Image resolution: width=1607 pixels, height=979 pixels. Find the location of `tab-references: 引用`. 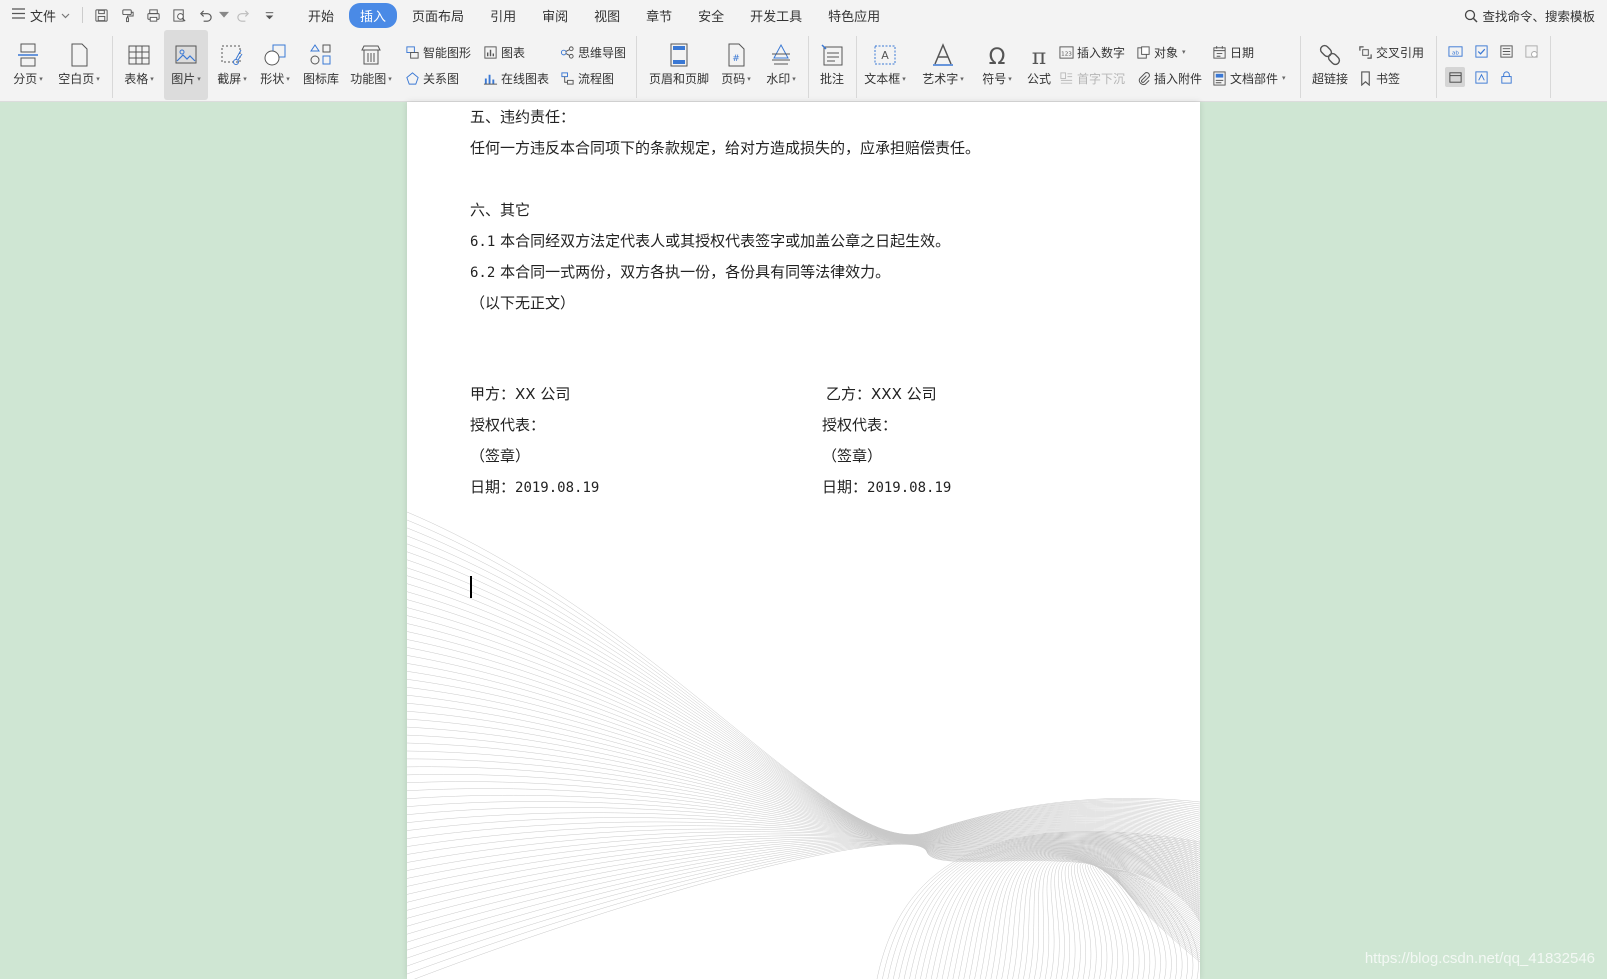

tab-references: 引用 is located at coordinates (503, 15).